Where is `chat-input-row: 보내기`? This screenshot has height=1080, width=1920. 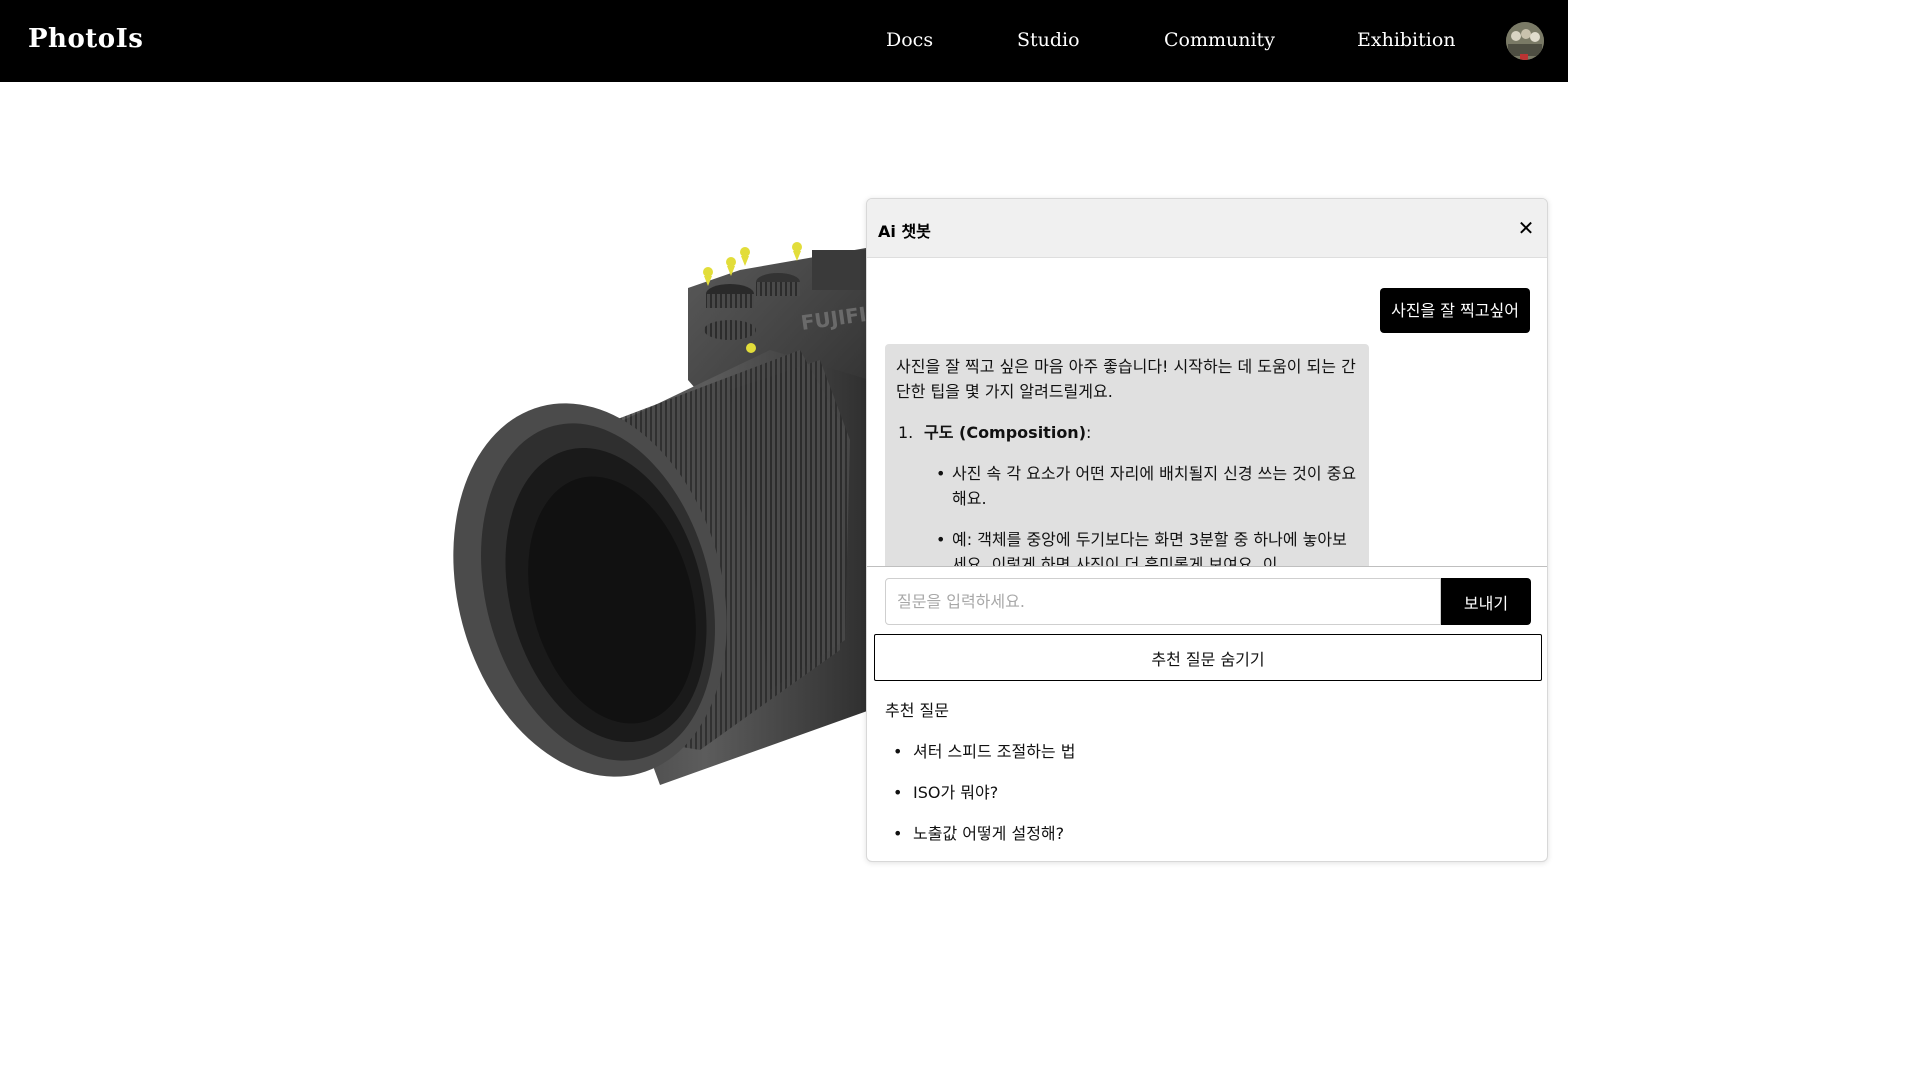 chat-input-row: 보내기 is located at coordinates (1208, 601).